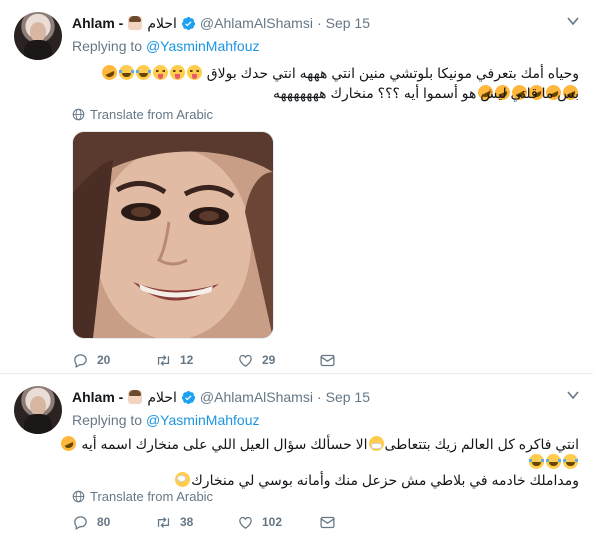  Describe the element at coordinates (272, 522) in the screenshot. I see `like-count: 102` at that location.